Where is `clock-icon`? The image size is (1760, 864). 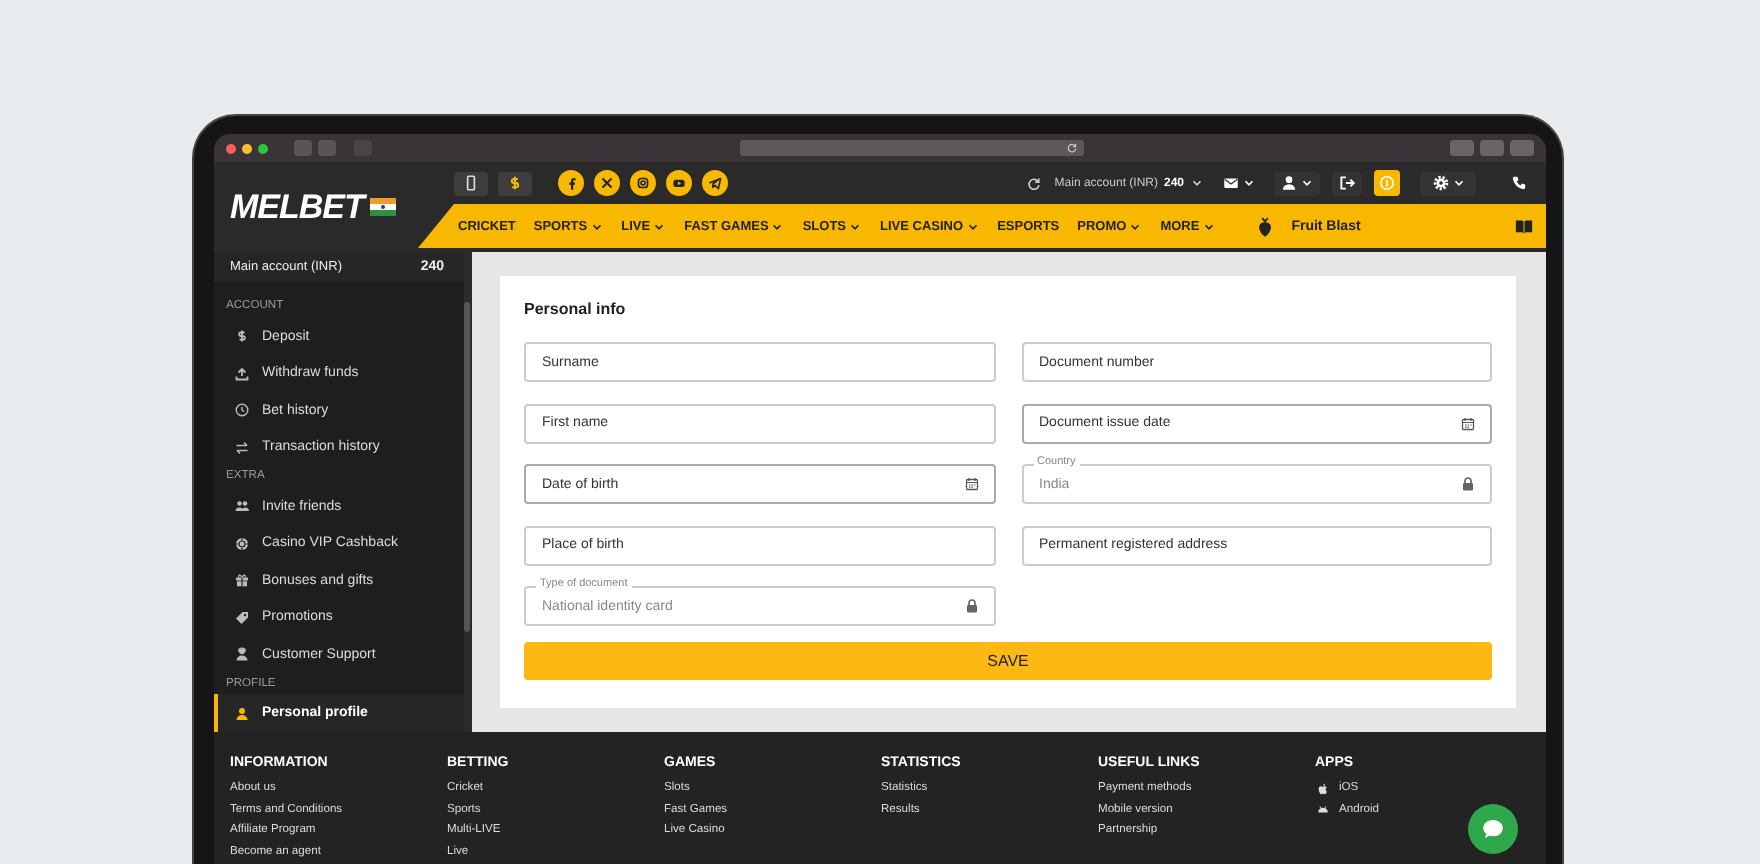 clock-icon is located at coordinates (242, 410).